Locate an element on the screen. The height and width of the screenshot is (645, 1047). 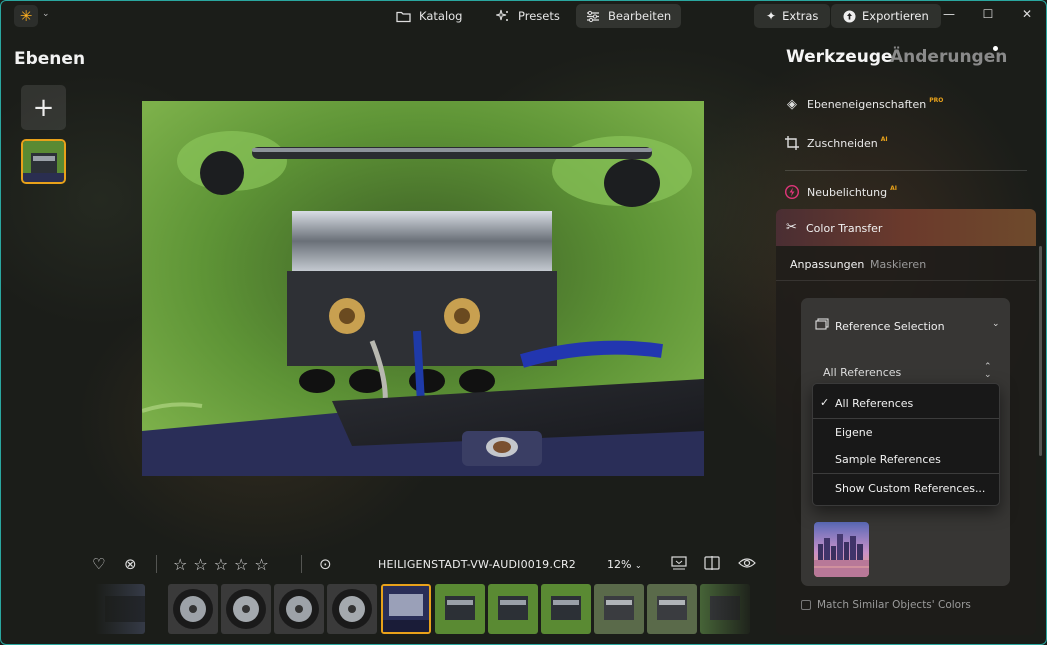
close-icon: ✕ is located at coordinates (1027, 16).